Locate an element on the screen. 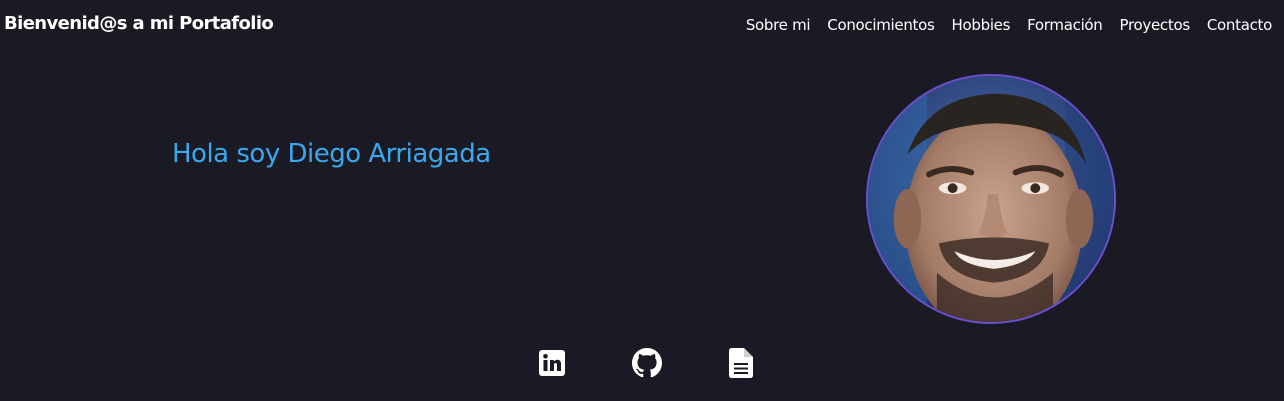  resume-link is located at coordinates (741, 363).